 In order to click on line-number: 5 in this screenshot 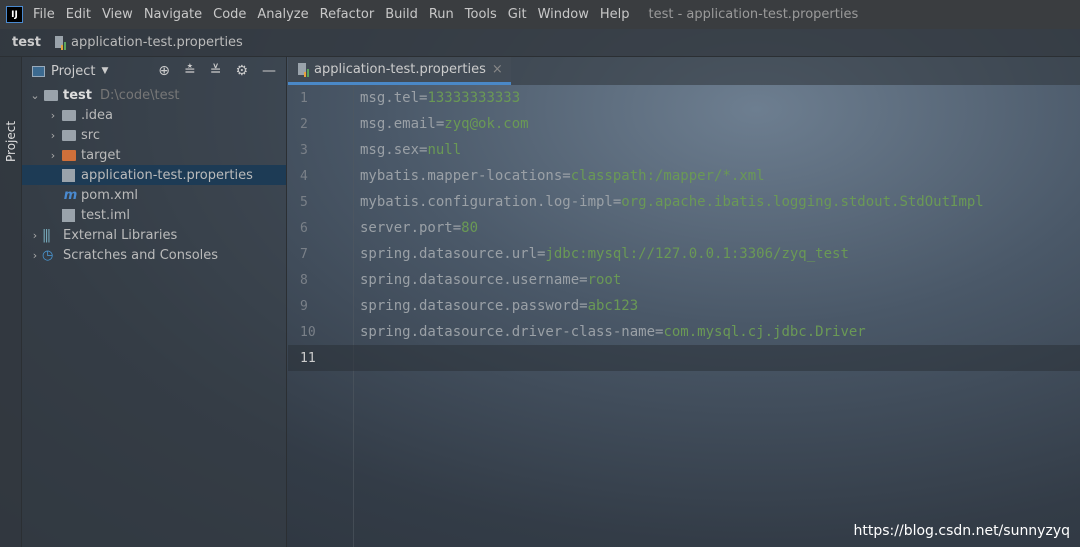, I will do `click(304, 202)`.